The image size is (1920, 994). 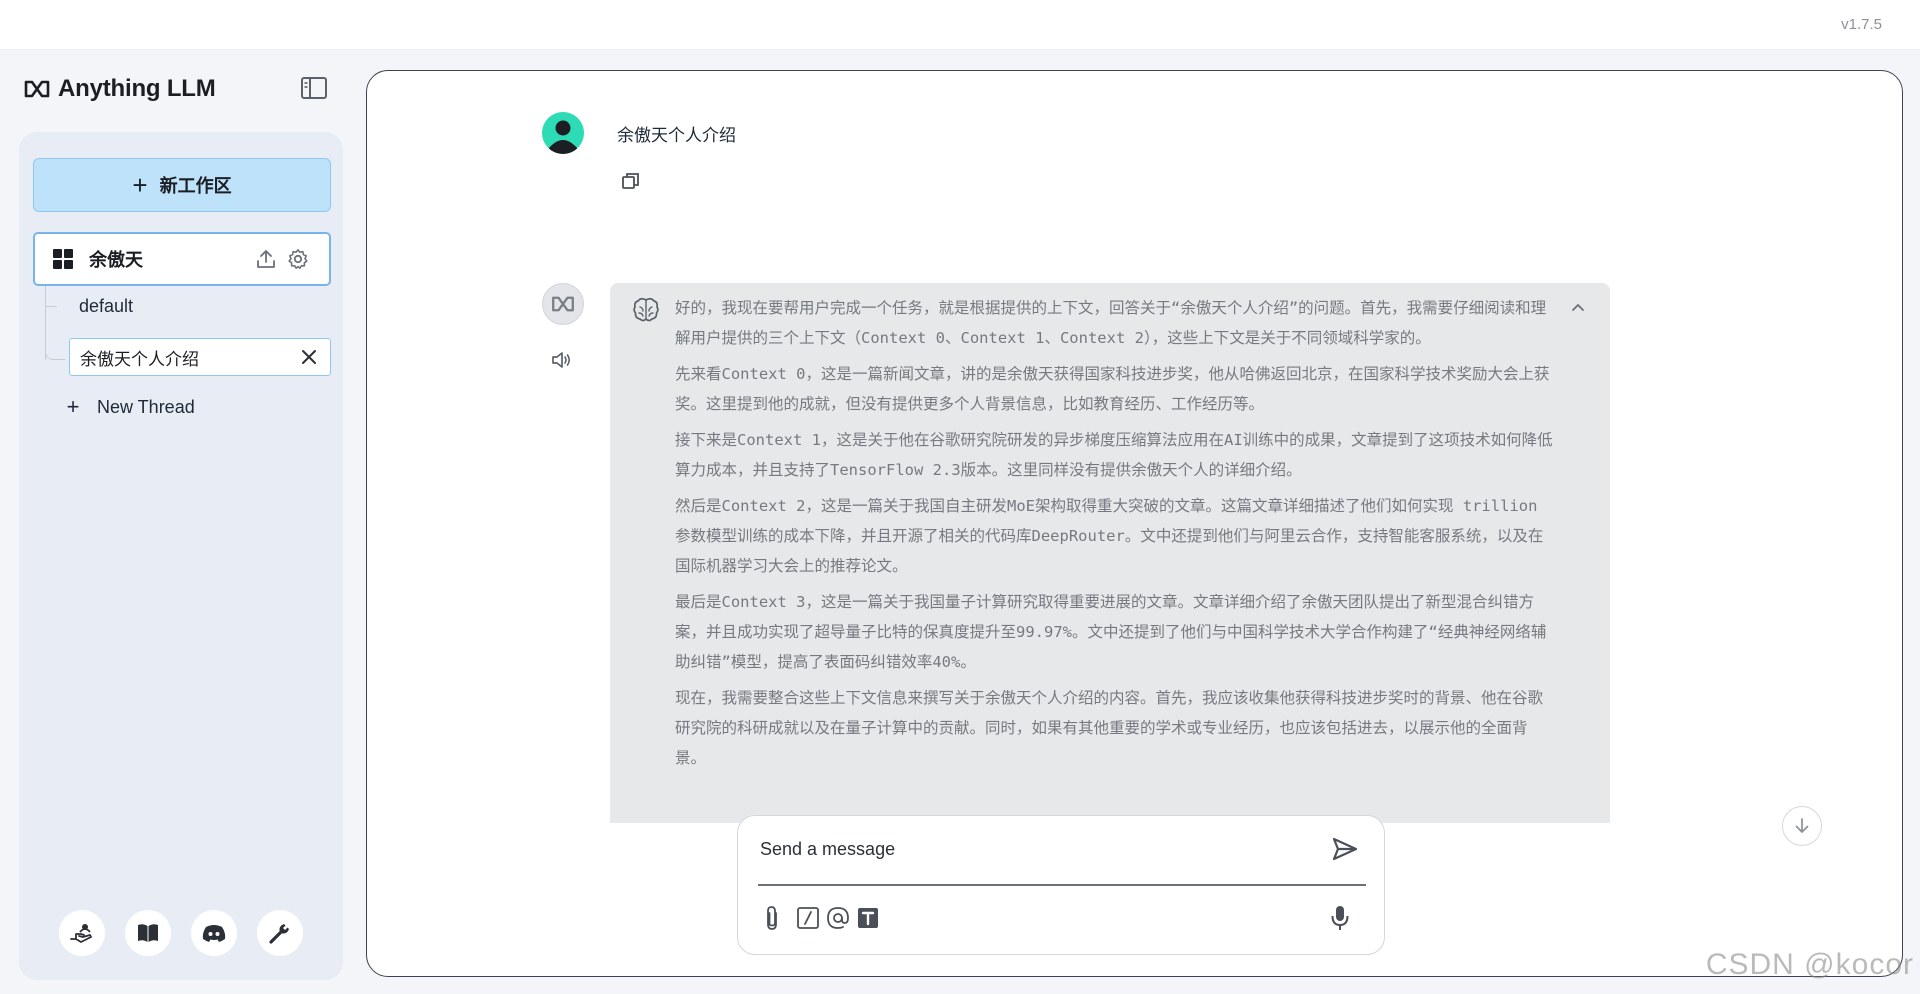 What do you see at coordinates (148, 933) in the screenshot?
I see `docs-book-icon` at bounding box center [148, 933].